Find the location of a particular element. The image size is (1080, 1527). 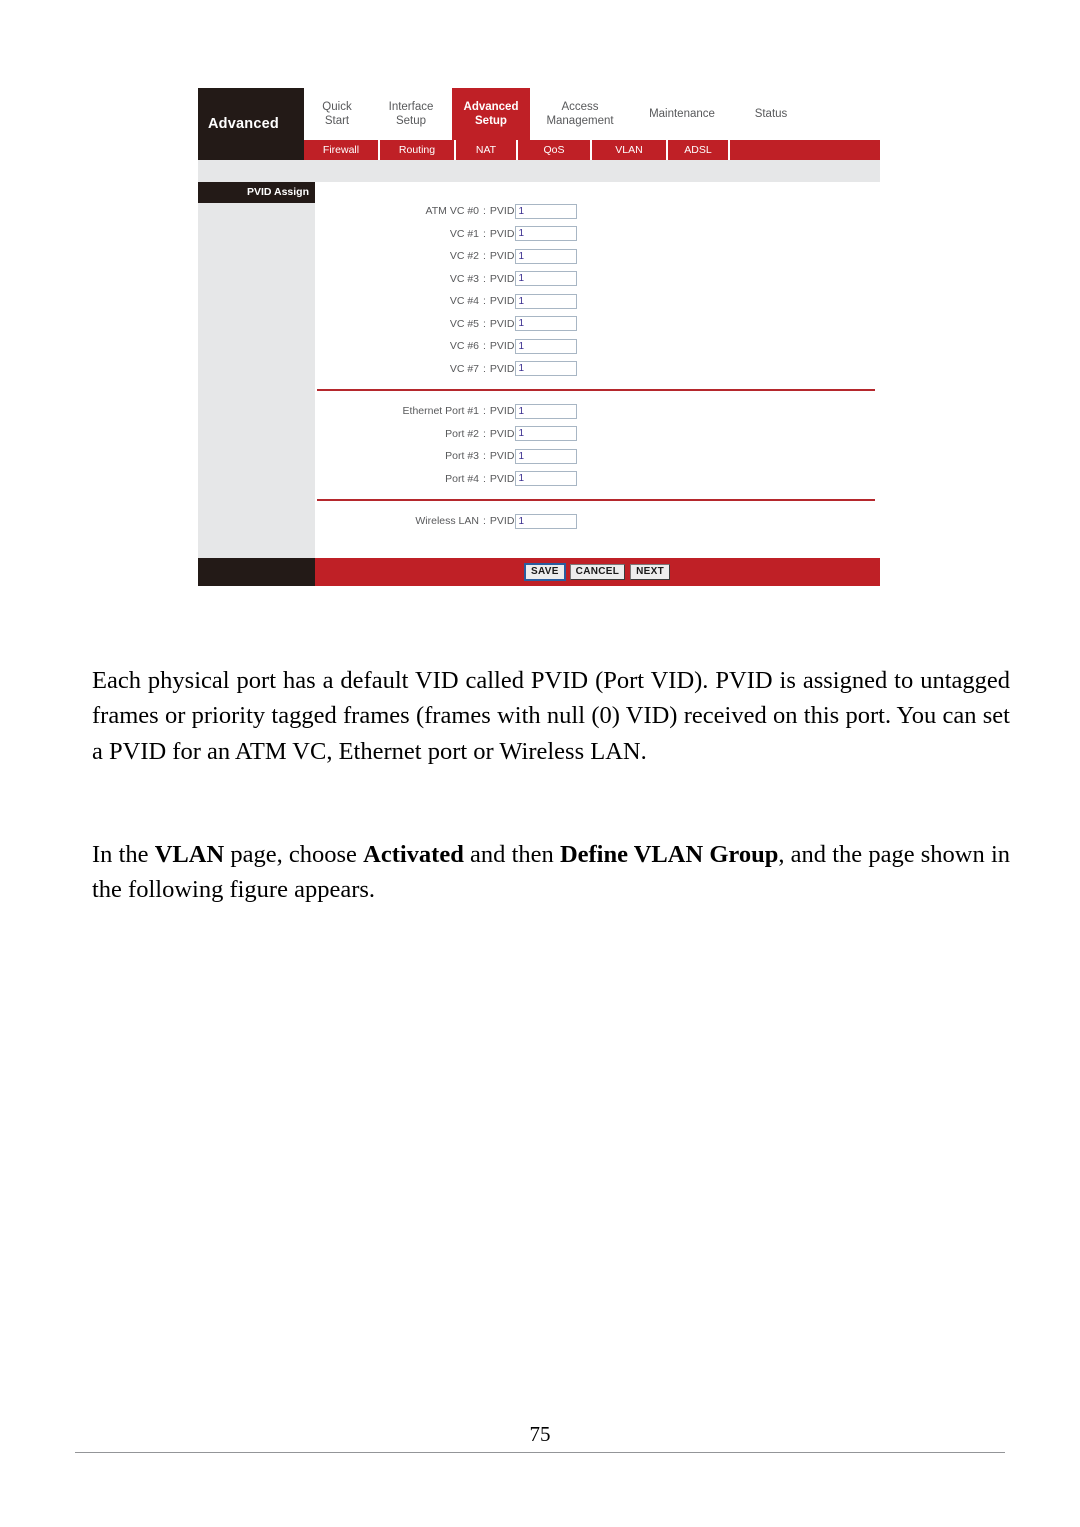

pvid-row-label: VC #6 is located at coordinates (464, 346).